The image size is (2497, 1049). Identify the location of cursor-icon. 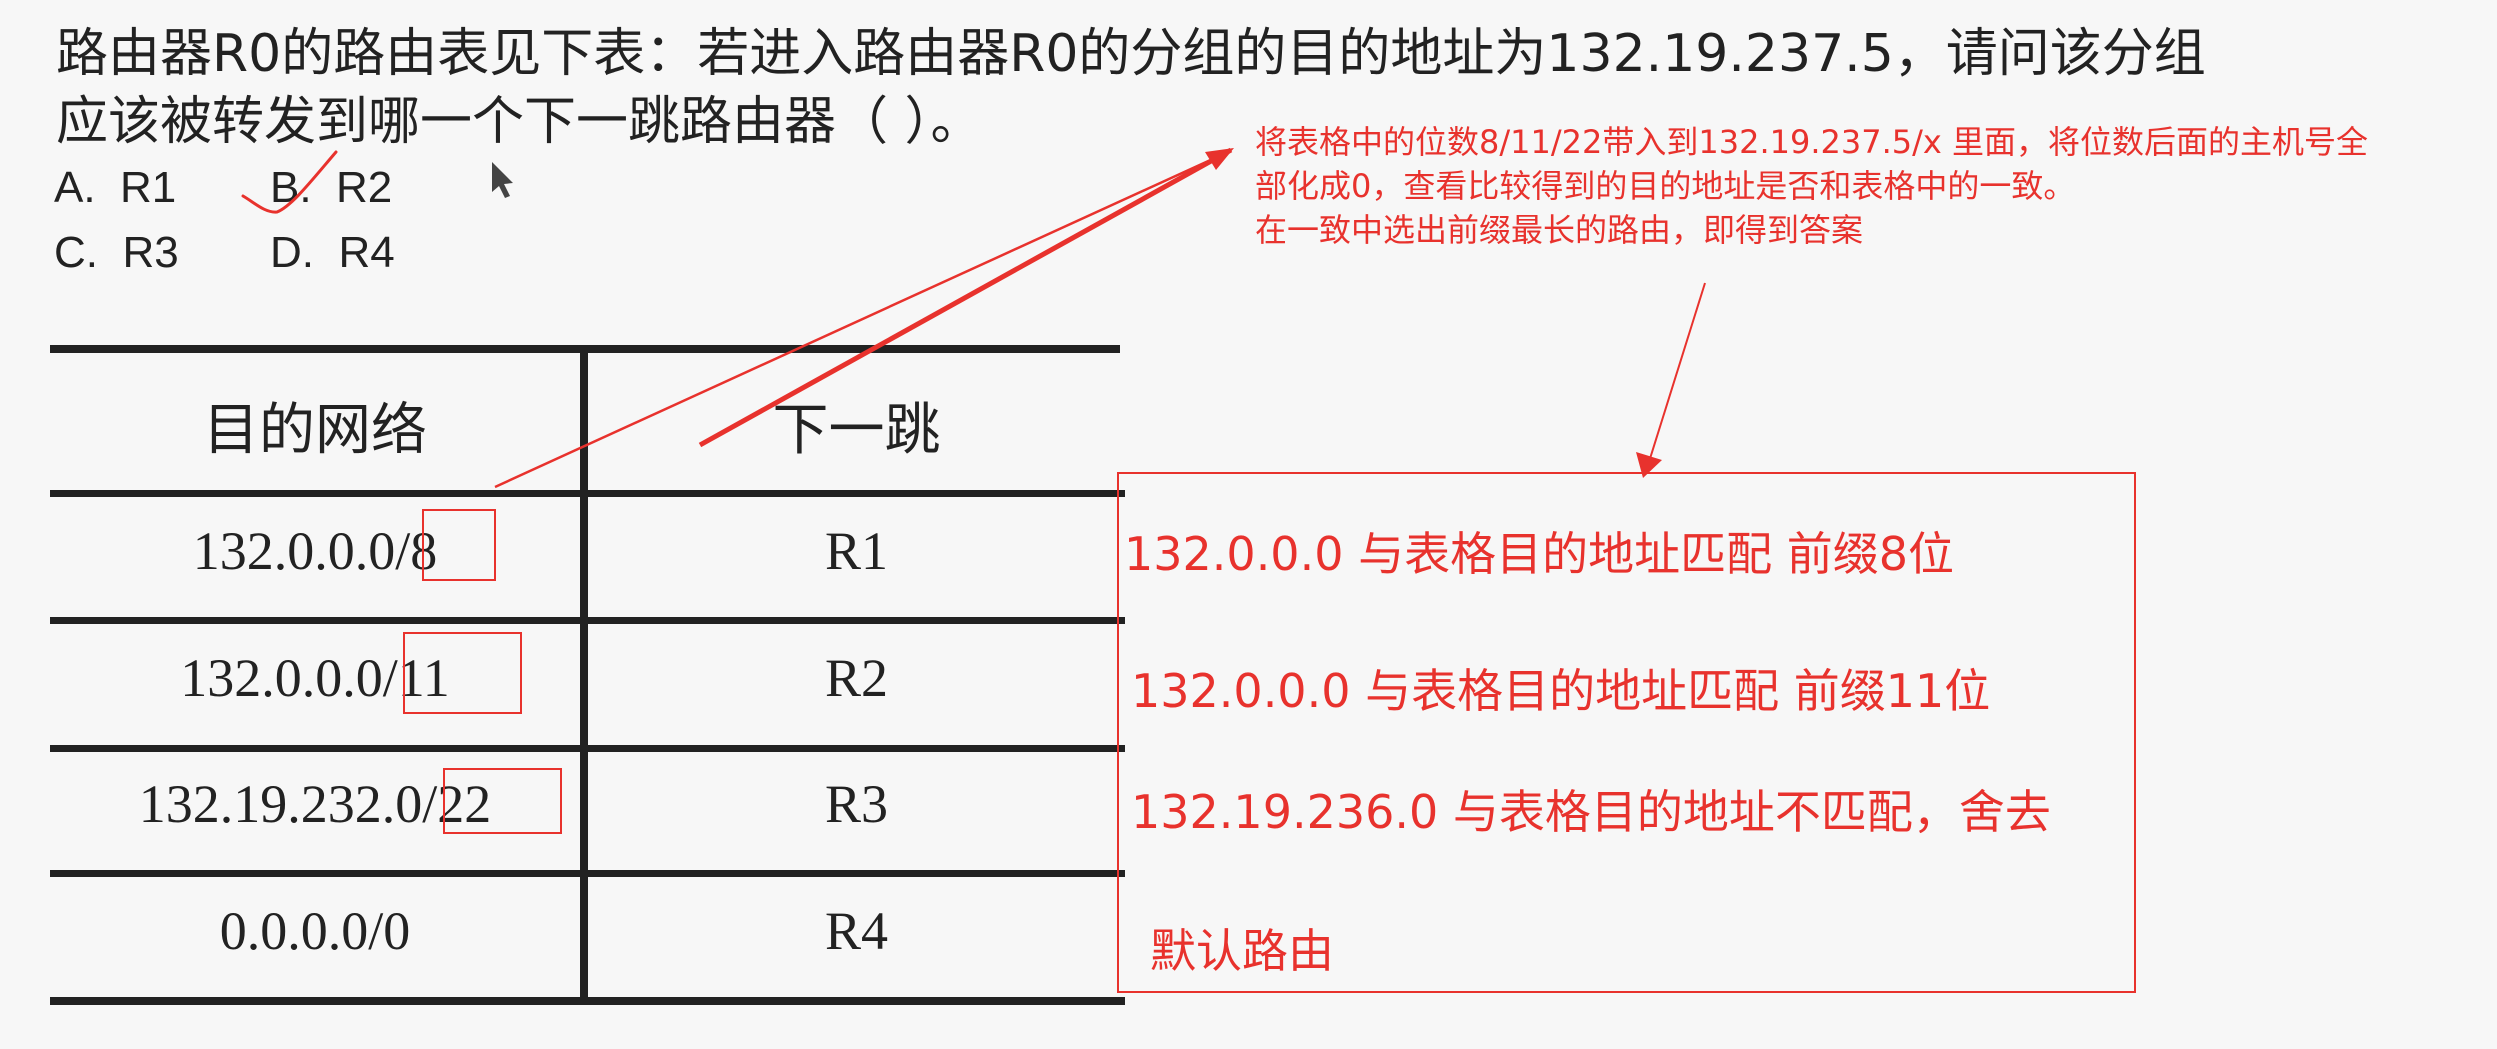
(502, 180).